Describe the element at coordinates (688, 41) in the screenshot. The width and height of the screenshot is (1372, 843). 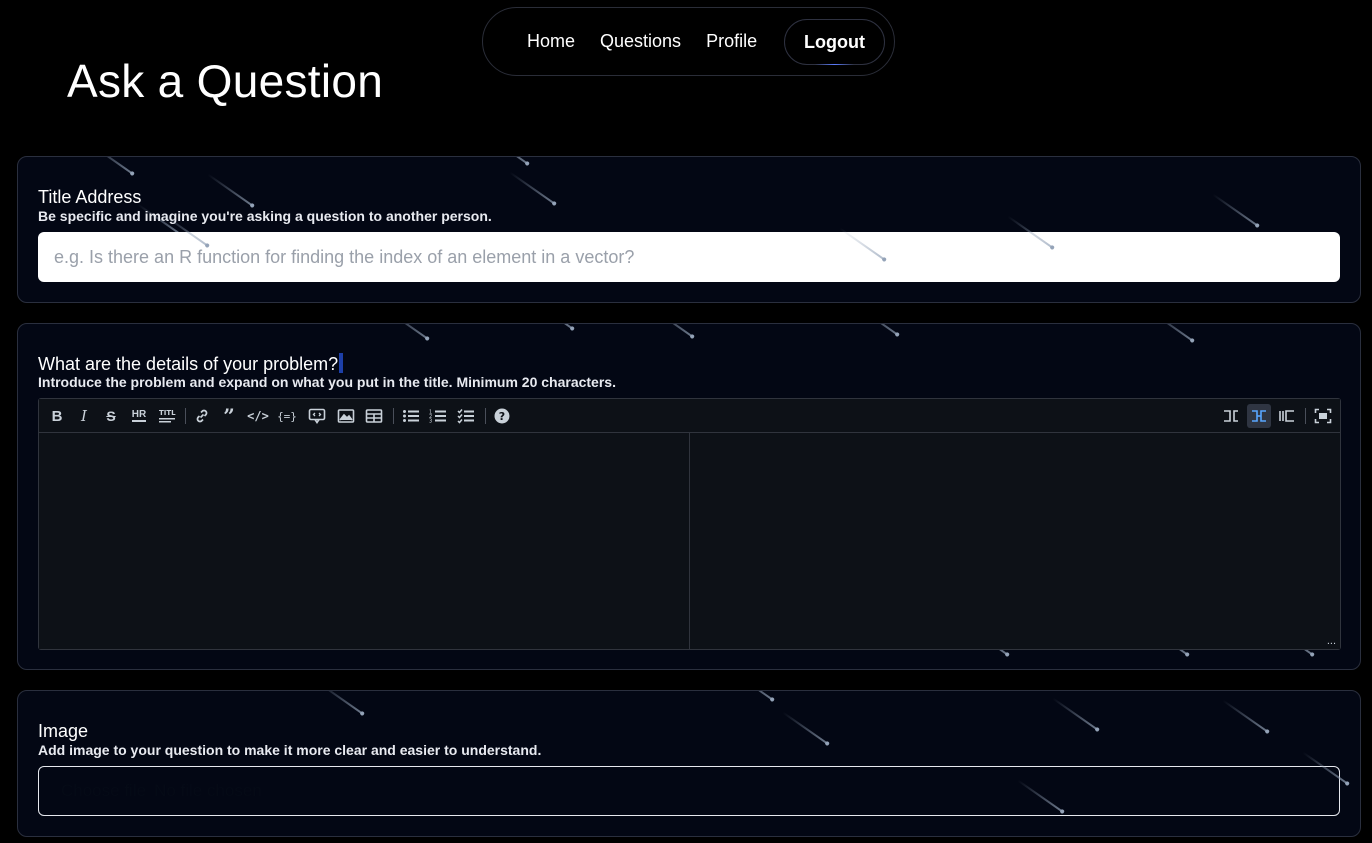
I see `top-nav: Home Questions Profile Logout` at that location.